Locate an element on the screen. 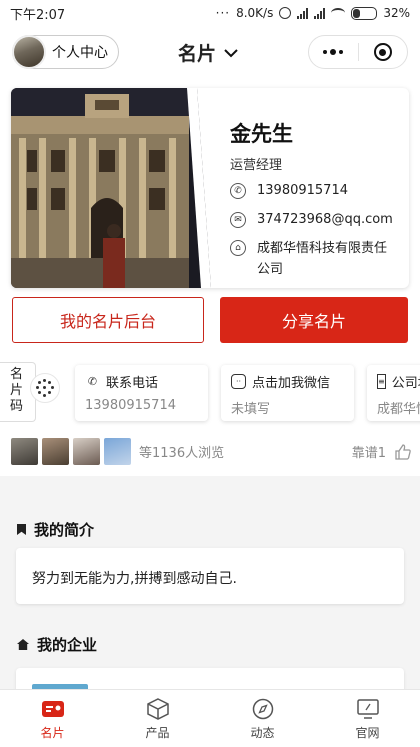 The height and width of the screenshot is (747, 420). more-dots-icon is located at coordinates (333, 52).